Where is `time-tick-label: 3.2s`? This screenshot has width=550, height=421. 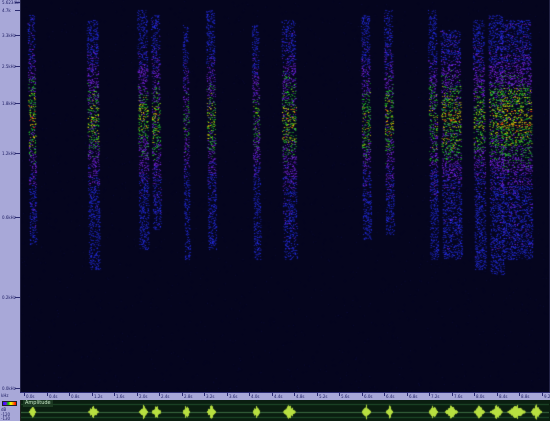
time-tick-label: 3.2s is located at coordinates (210, 396).